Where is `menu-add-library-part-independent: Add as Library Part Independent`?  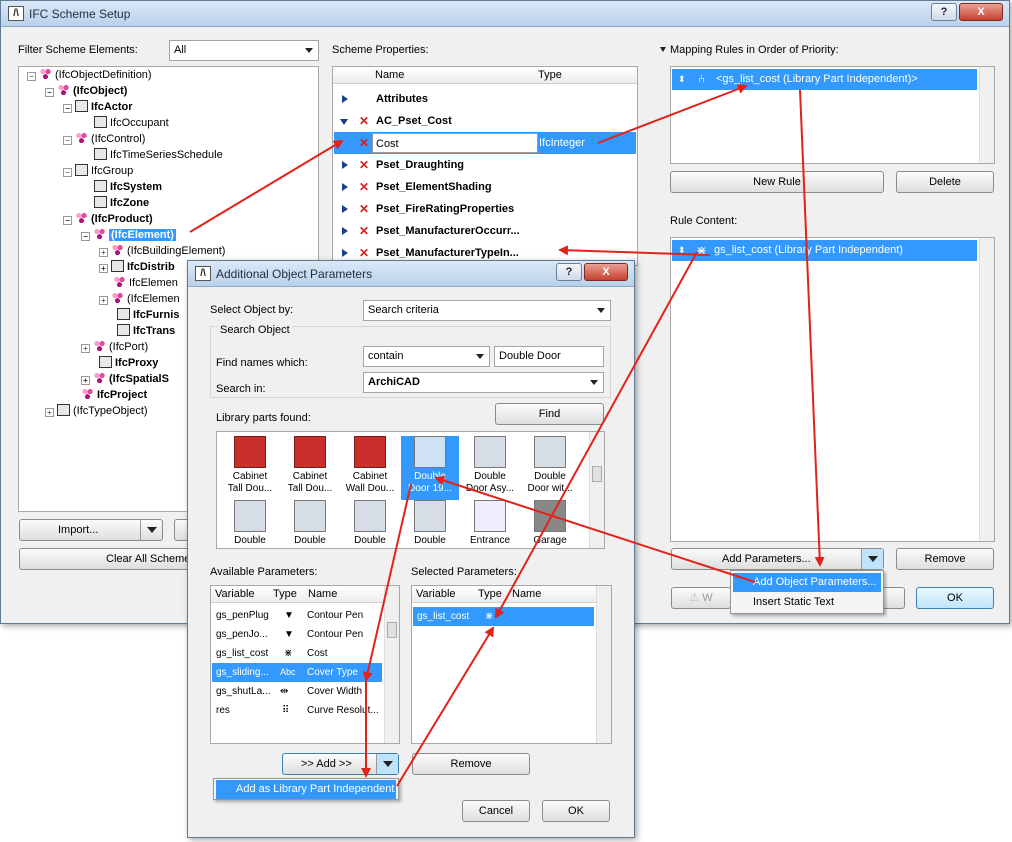
menu-add-library-part-independent: Add as Library Part Independent is located at coordinates (306, 789).